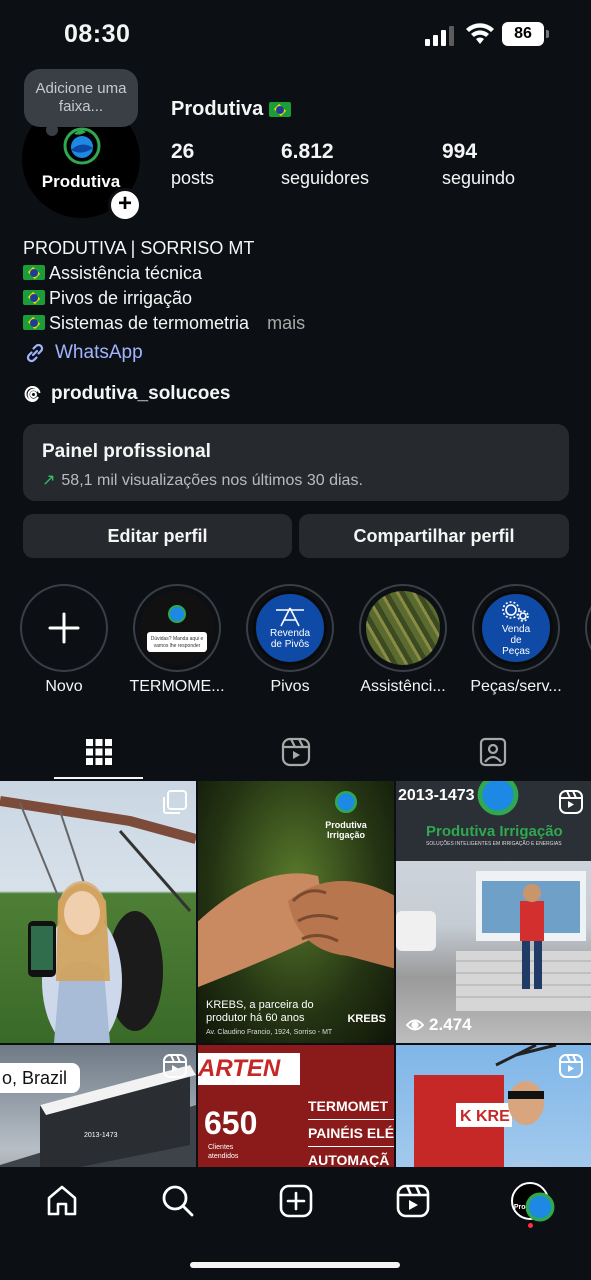  I want to click on post-item: TERMOMET, so click(351, 1106).